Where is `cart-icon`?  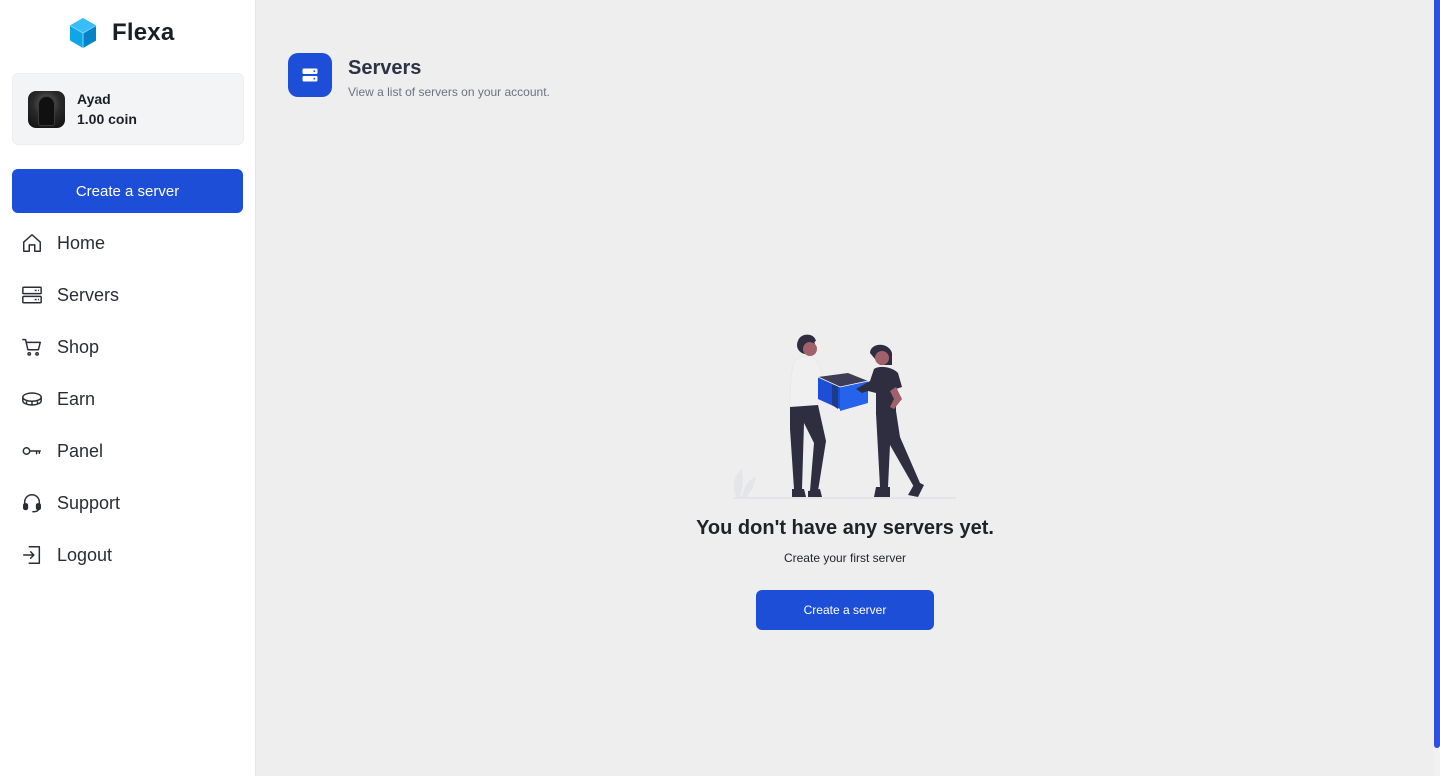 cart-icon is located at coordinates (32, 347).